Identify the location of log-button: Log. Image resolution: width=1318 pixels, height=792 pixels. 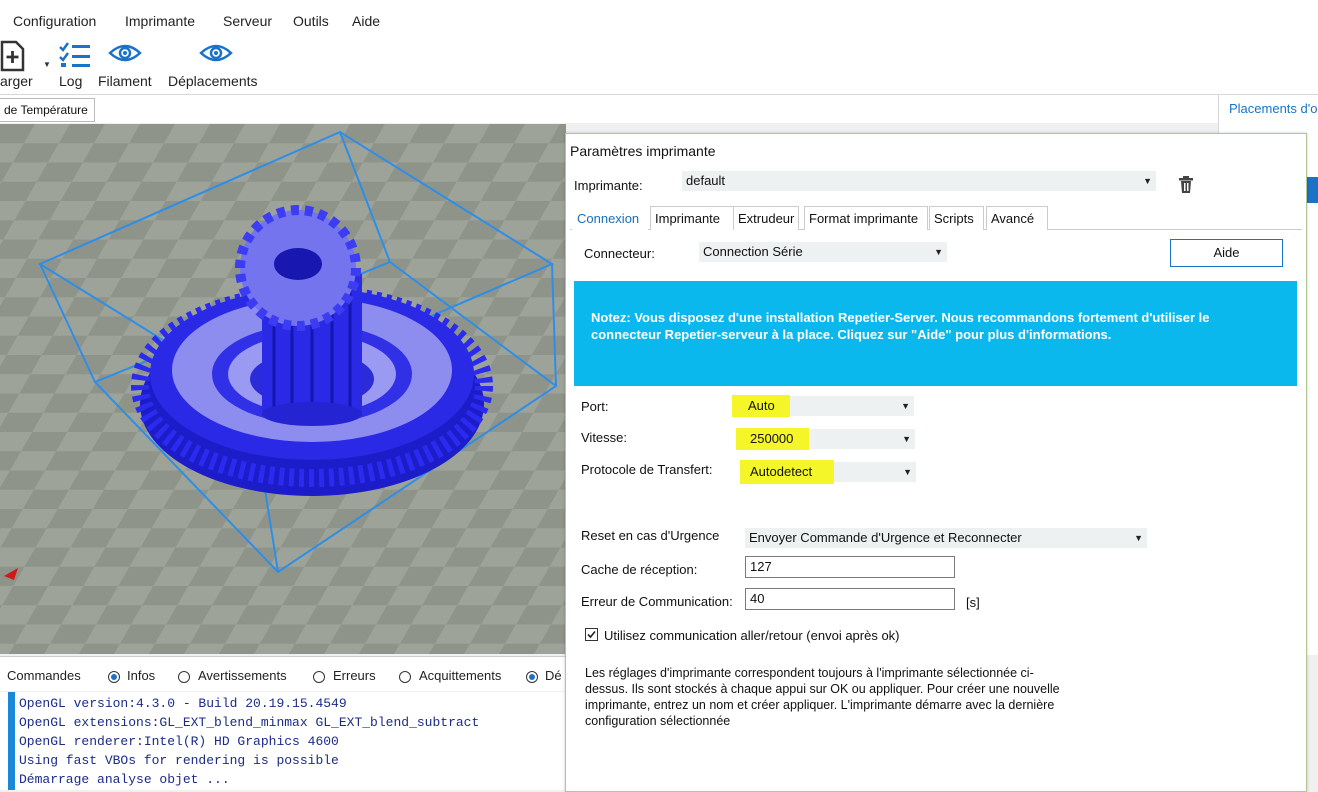
(75, 66).